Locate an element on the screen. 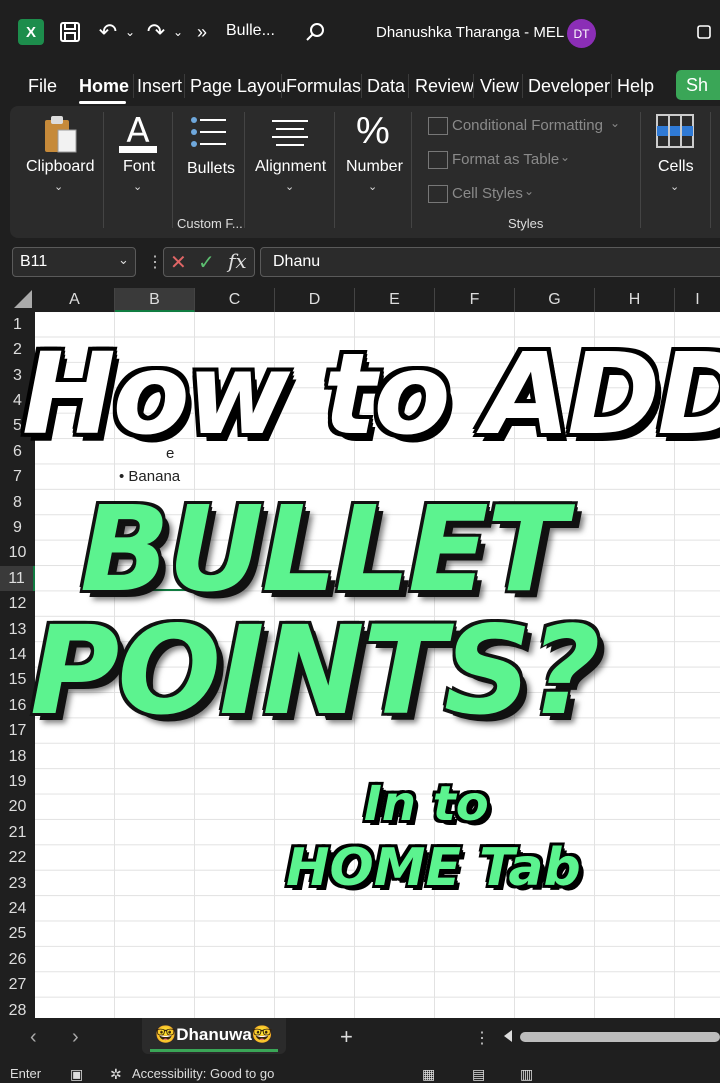 Image resolution: width=720 pixels, height=1083 pixels. row-header: 19 is located at coordinates (17, 781).